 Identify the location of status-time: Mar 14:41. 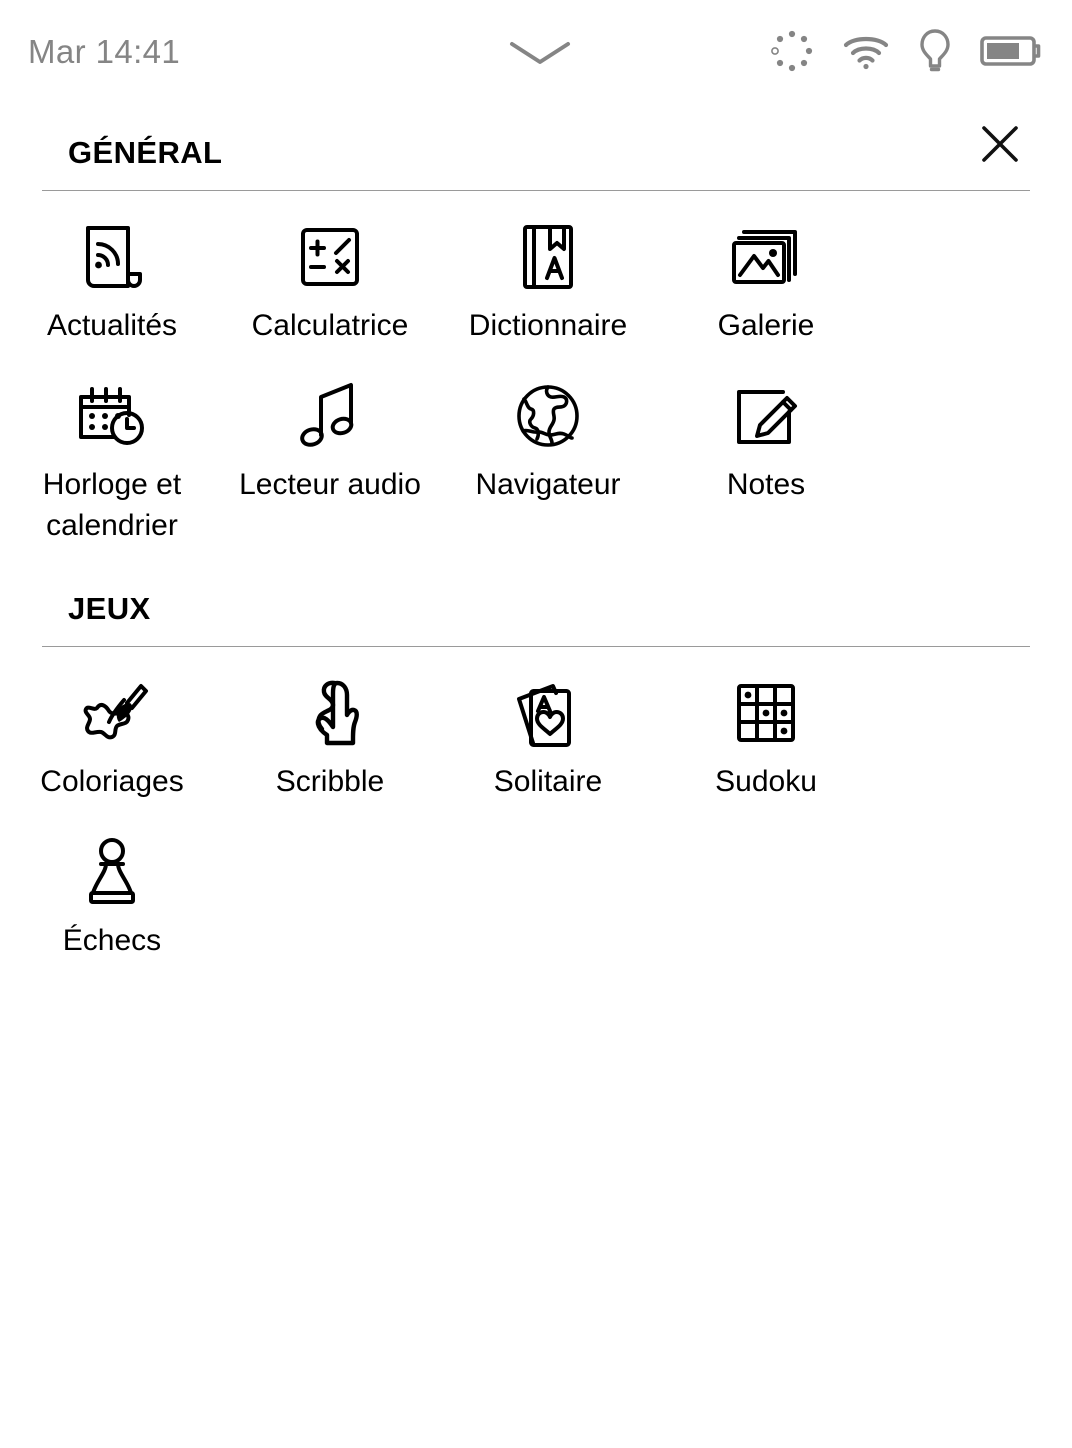
(104, 51).